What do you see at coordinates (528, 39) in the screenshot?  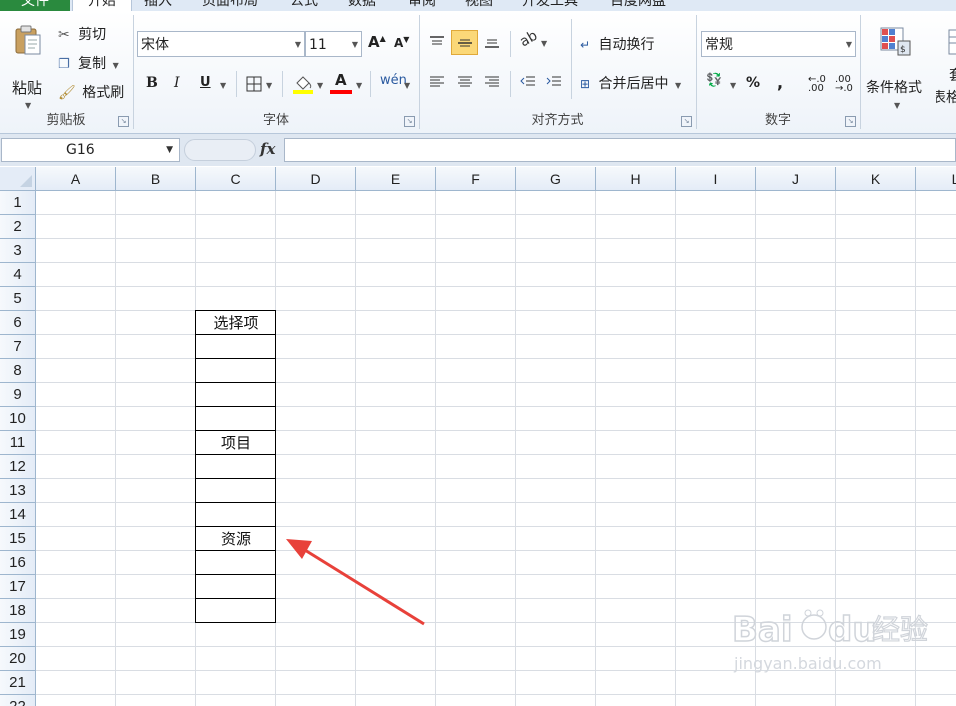 I see `orientation-icon: ab` at bounding box center [528, 39].